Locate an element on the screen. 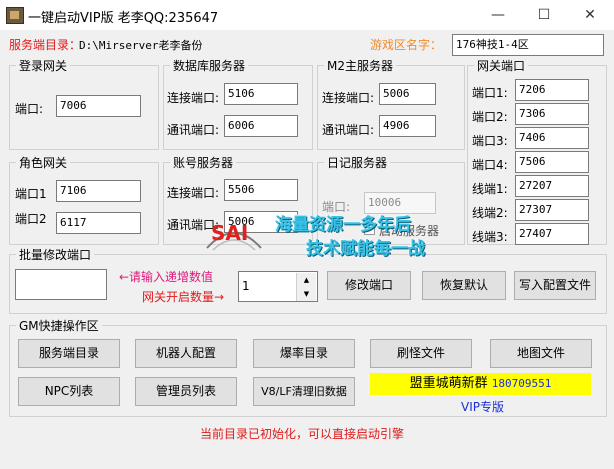 The width and height of the screenshot is (614, 469). gateway-line3-input: 27407 is located at coordinates (552, 234).